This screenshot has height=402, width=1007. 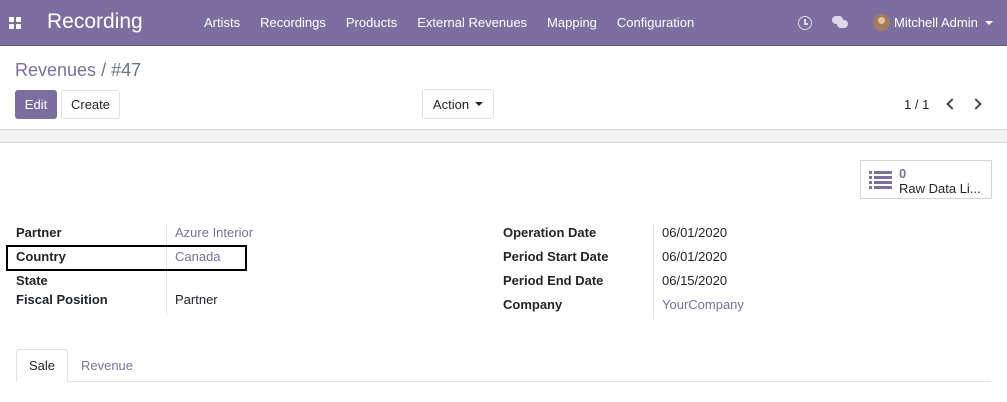 I want to click on breadcrumb: Revenues / #47, so click(x=78, y=70).